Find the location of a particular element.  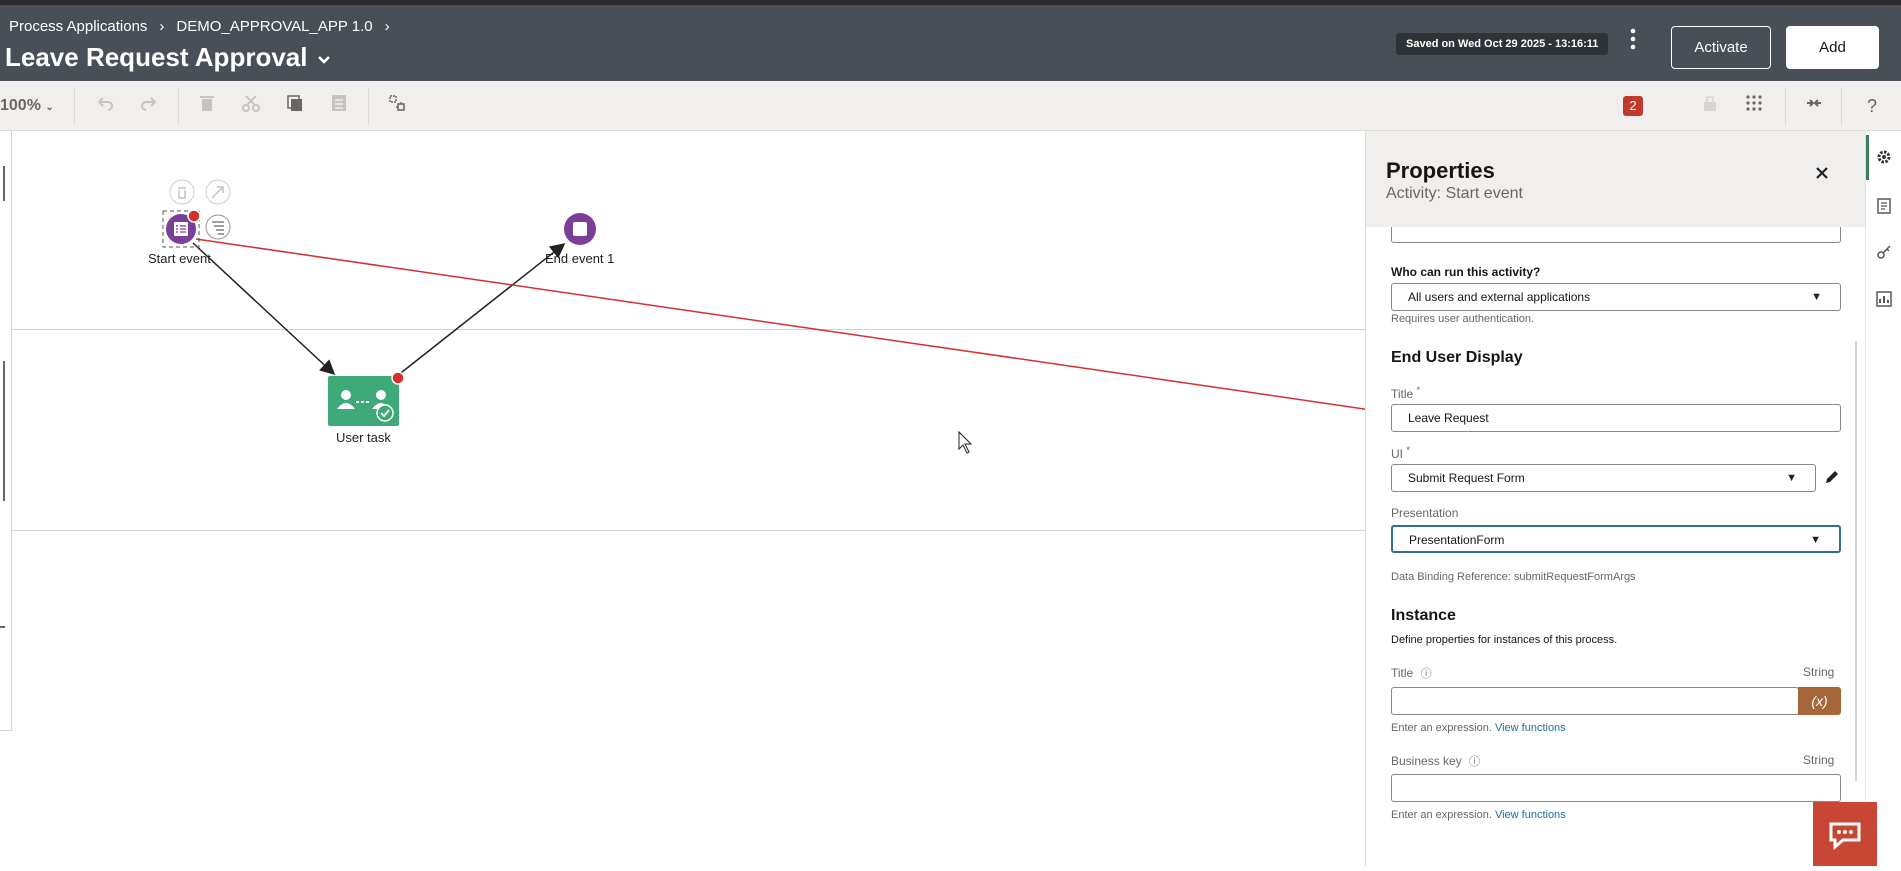

edit-pencil-icon is located at coordinates (1832, 479).